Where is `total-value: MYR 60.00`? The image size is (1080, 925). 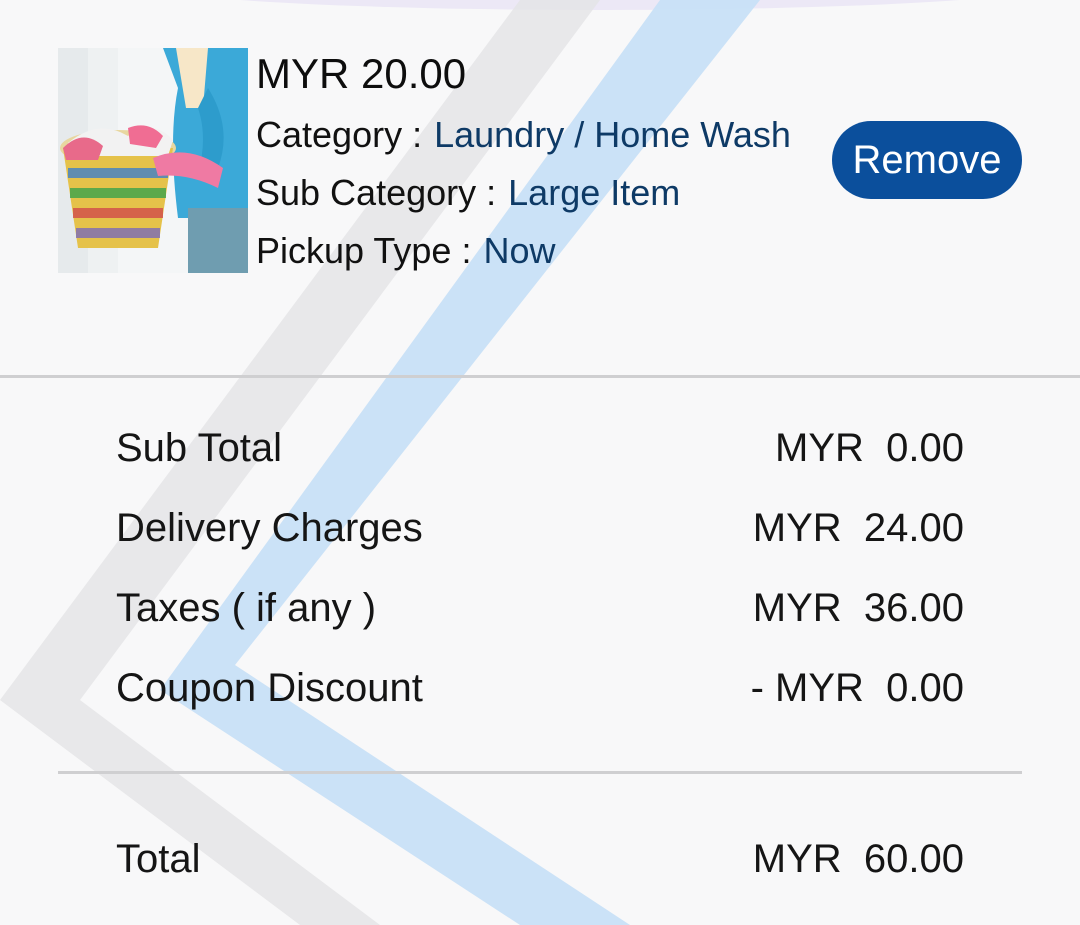
total-value: MYR 60.00 is located at coordinates (858, 858).